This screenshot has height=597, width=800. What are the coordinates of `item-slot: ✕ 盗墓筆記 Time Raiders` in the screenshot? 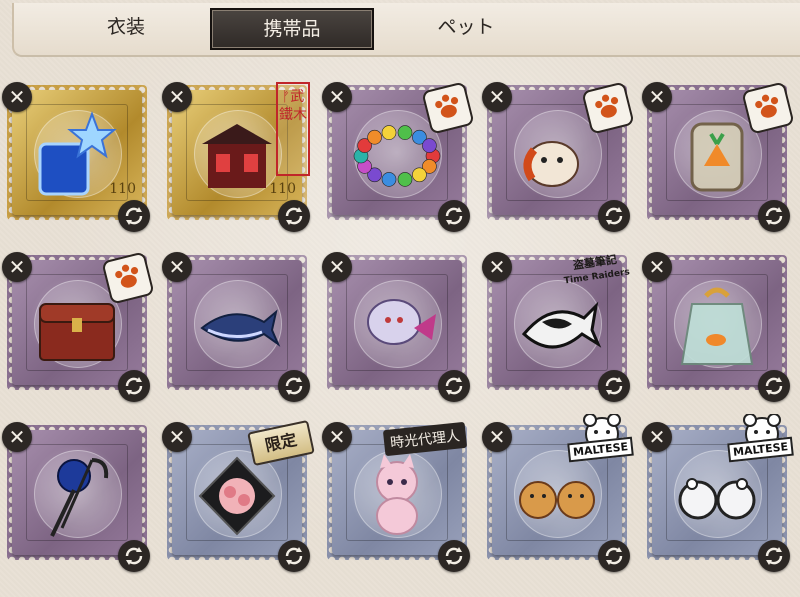 It's located at (555, 327).